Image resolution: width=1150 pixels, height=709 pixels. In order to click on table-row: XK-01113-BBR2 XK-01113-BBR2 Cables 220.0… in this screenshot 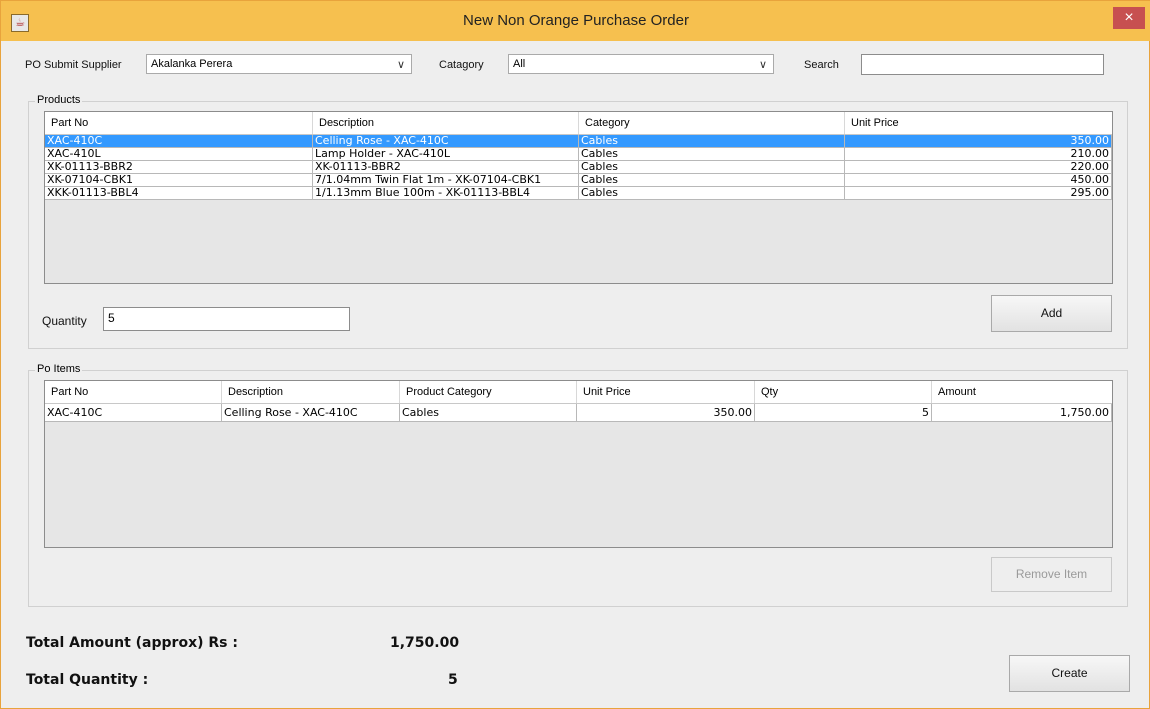, I will do `click(578, 167)`.